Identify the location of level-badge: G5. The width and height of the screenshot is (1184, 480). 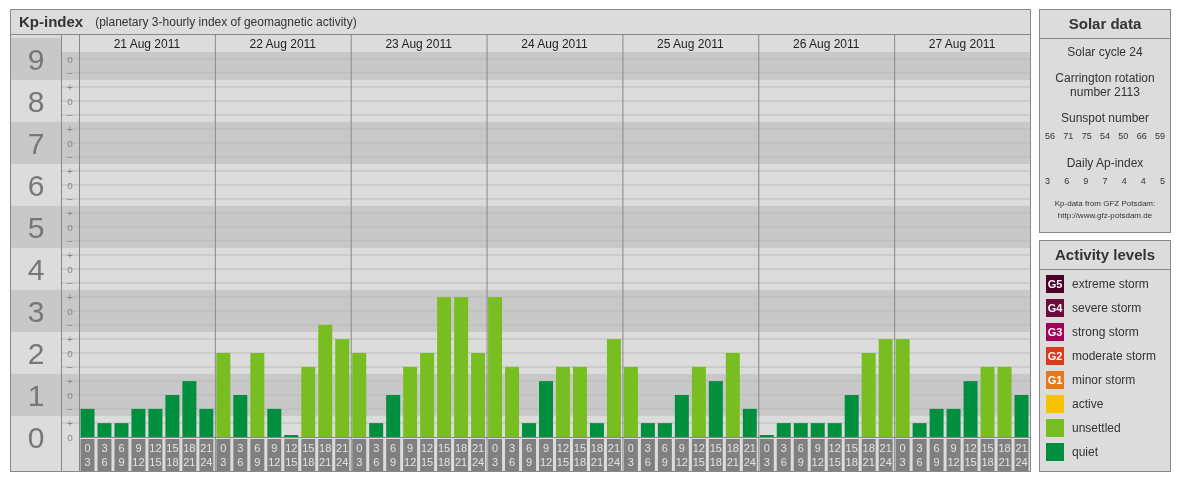
(1055, 284).